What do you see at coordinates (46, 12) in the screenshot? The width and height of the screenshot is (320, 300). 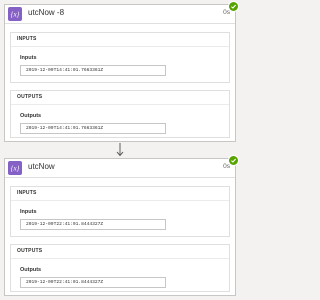 I see `action-title: utcNow -8` at bounding box center [46, 12].